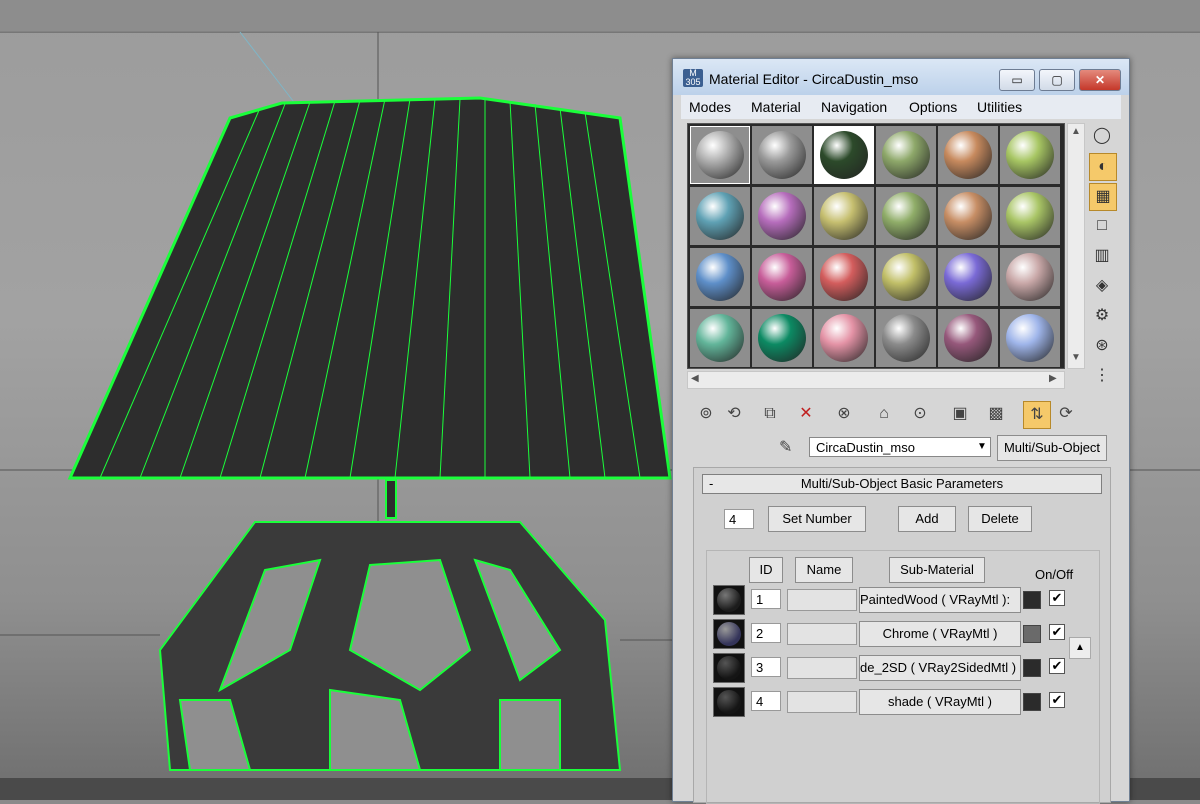  Describe the element at coordinates (806, 414) in the screenshot. I see `reset-map-icon: ✕` at that location.